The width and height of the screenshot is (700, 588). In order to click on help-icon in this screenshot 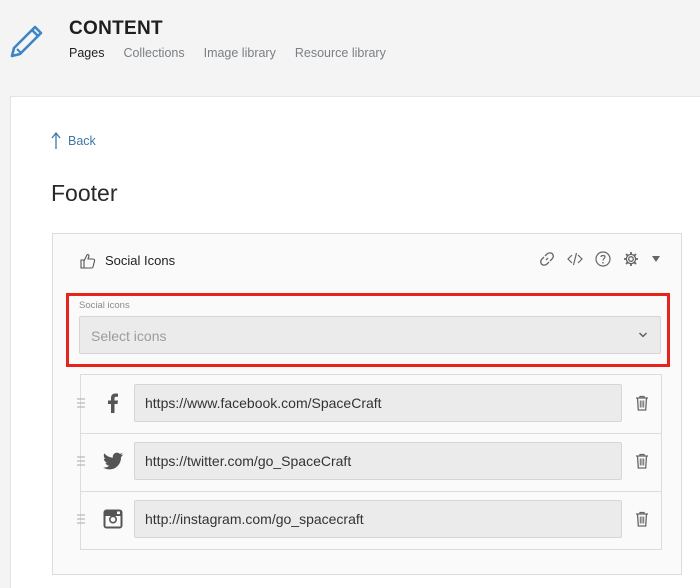, I will do `click(603, 259)`.